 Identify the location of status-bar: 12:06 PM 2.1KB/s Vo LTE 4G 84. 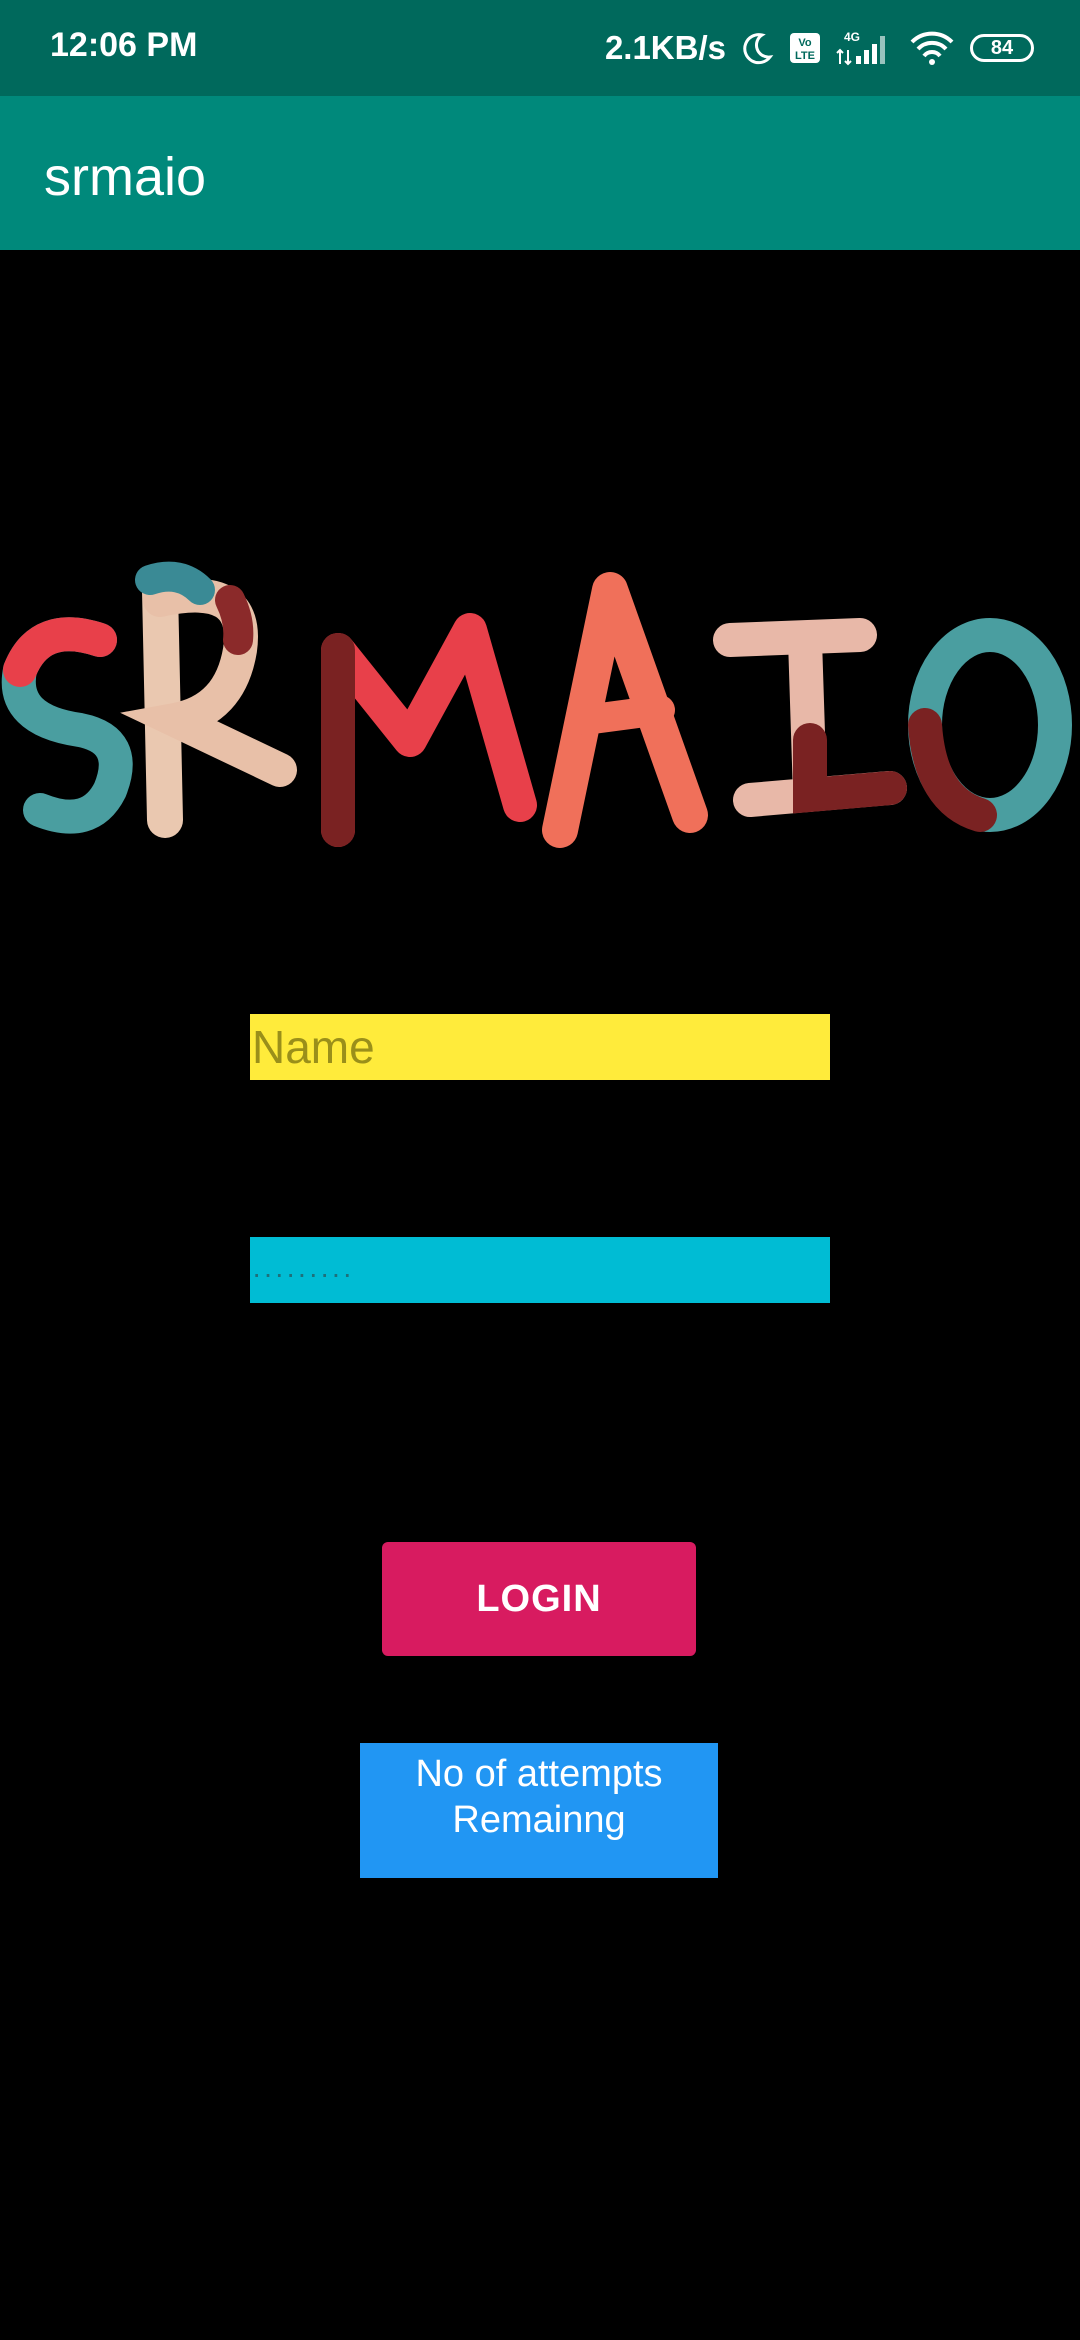
(540, 48).